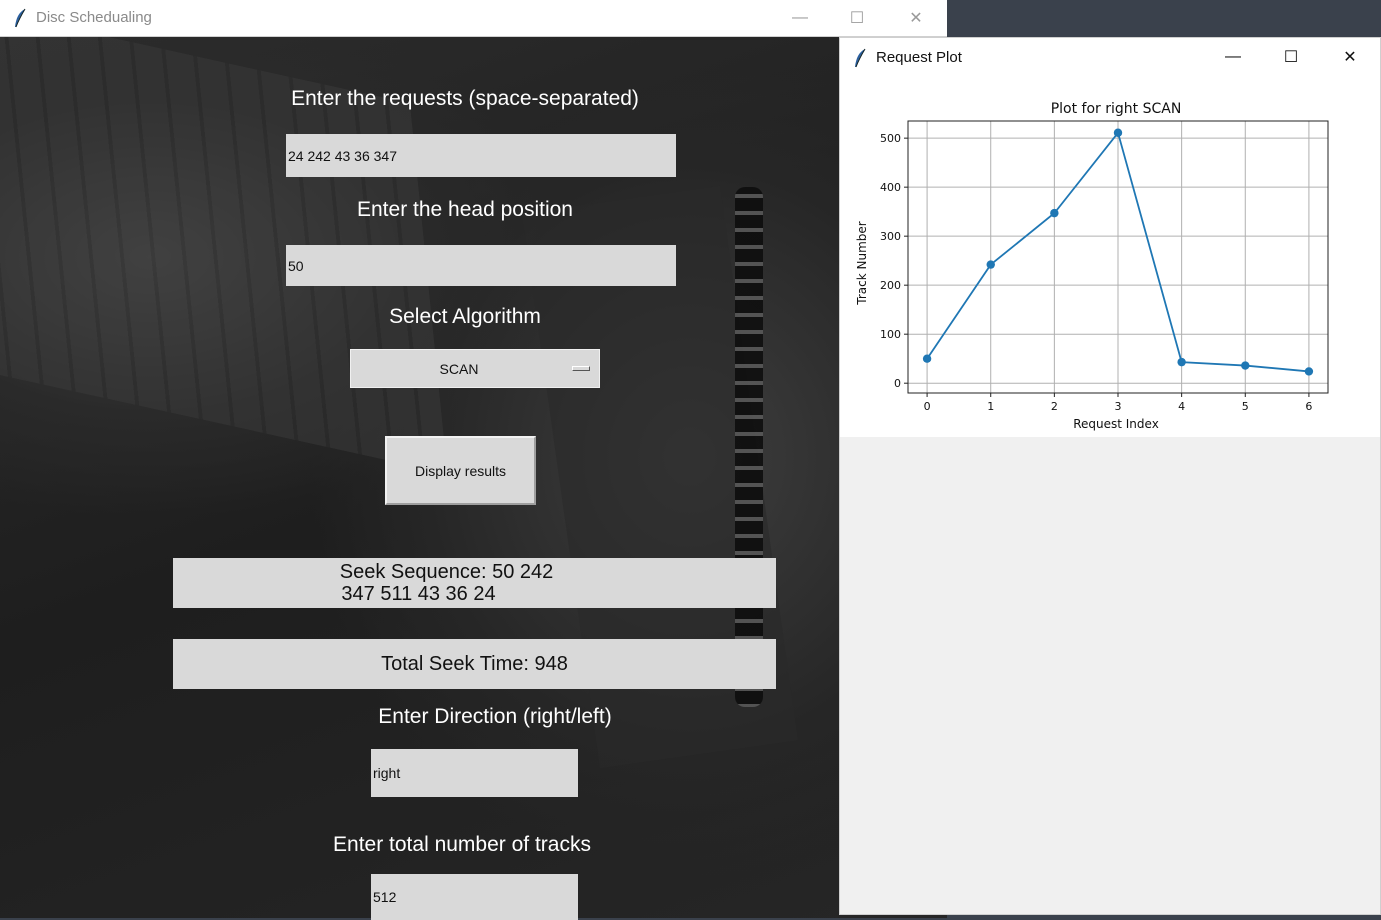 The image size is (1381, 920). I want to click on x-axis-ticks: 0 1 2 3 4 5 6, so click(1118, 403).